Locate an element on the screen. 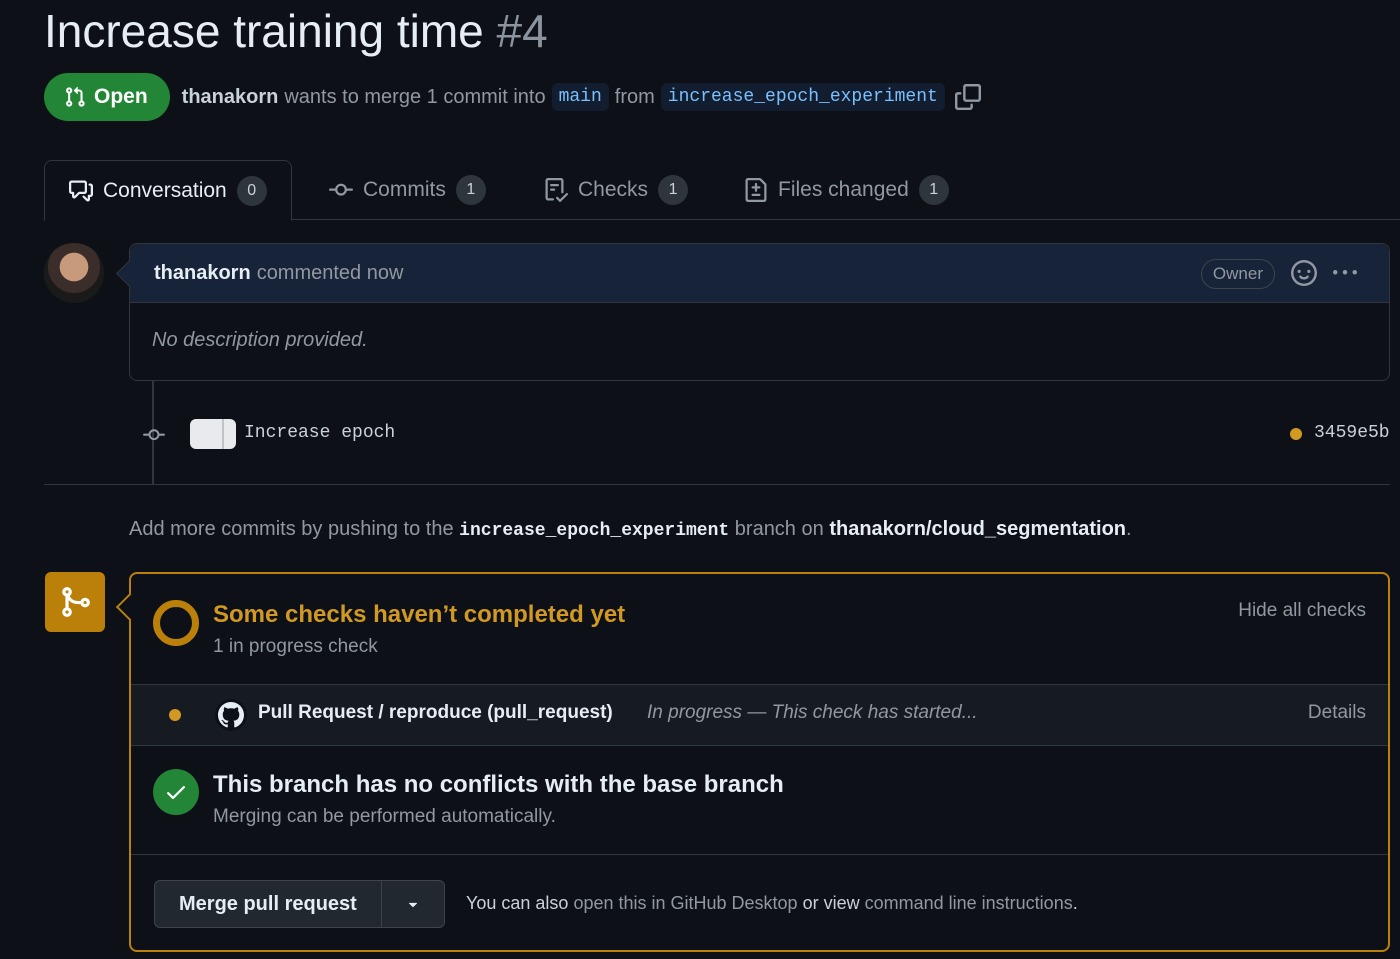 The width and height of the screenshot is (1400, 959). tab-label: Files changed is located at coordinates (843, 189).